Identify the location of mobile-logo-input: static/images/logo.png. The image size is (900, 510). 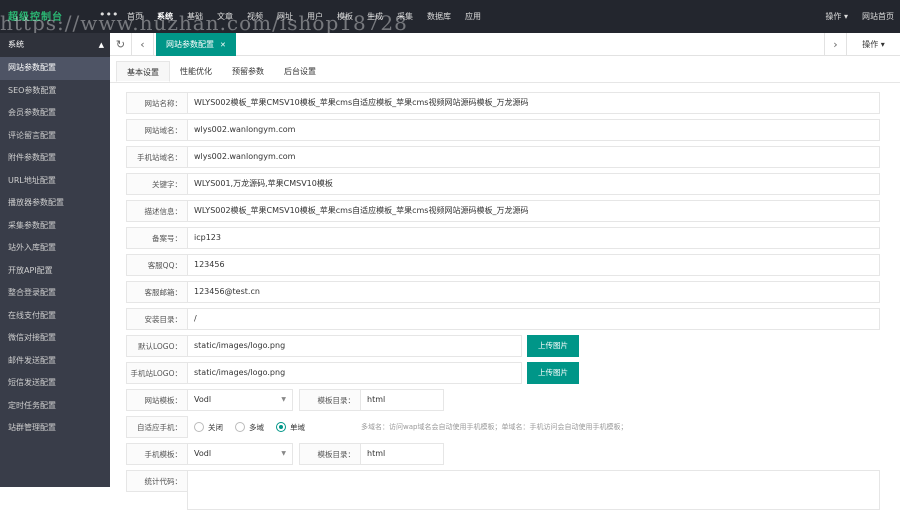
(354, 373).